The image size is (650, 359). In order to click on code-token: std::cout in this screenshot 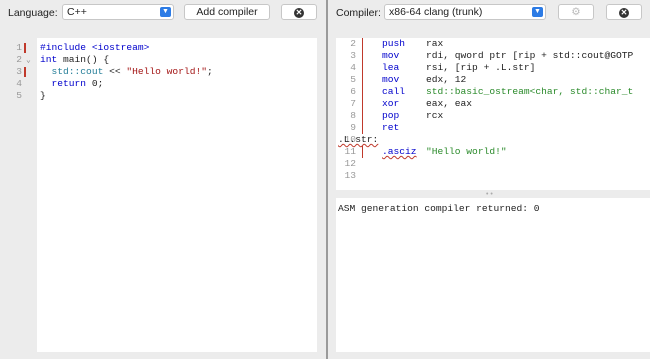, I will do `click(72, 71)`.